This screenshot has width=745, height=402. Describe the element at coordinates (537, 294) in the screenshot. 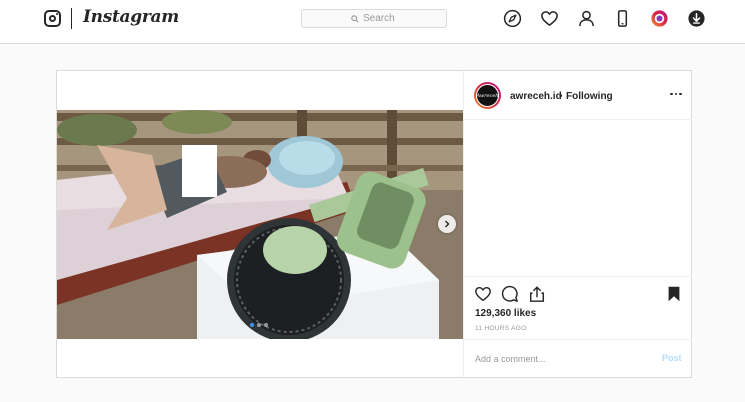

I see `share-upload-icon` at that location.